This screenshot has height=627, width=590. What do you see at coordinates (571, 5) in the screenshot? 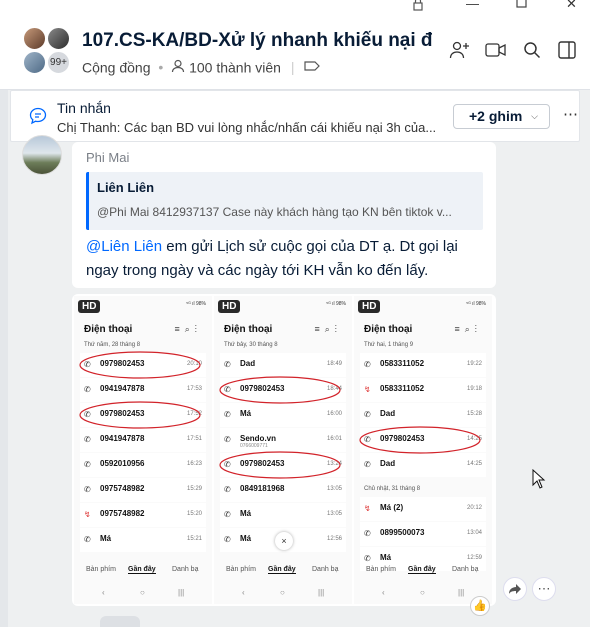
I see `close-icon: ✕` at bounding box center [571, 5].